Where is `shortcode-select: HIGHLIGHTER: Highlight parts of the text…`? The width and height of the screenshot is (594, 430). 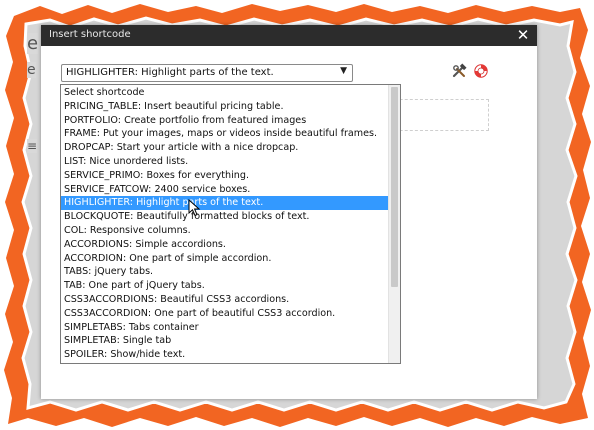 shortcode-select: HIGHLIGHTER: Highlight parts of the text… is located at coordinates (207, 73).